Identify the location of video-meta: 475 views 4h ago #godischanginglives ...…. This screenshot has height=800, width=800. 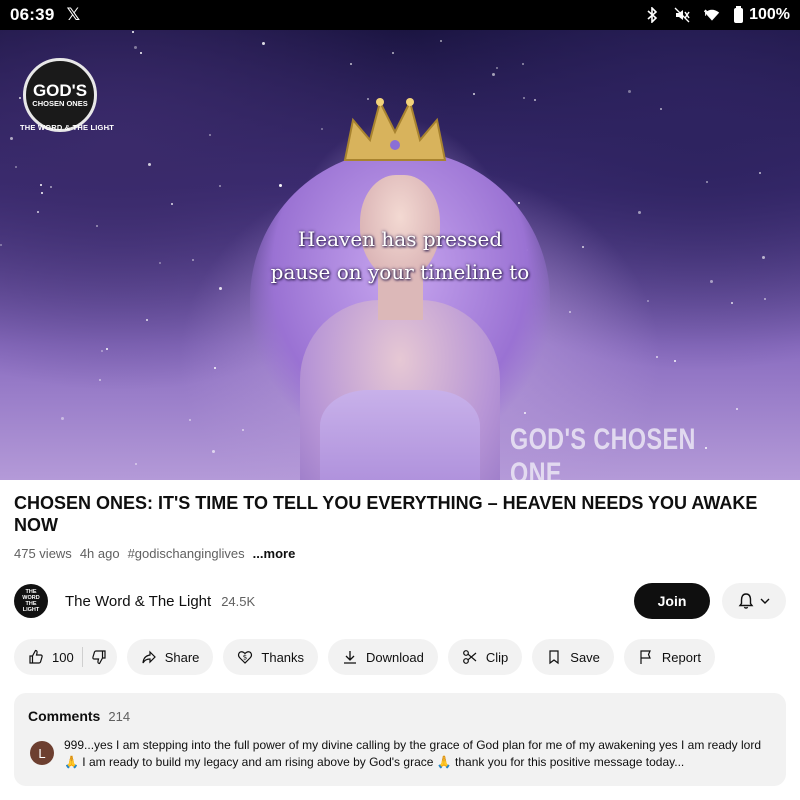
(154, 553).